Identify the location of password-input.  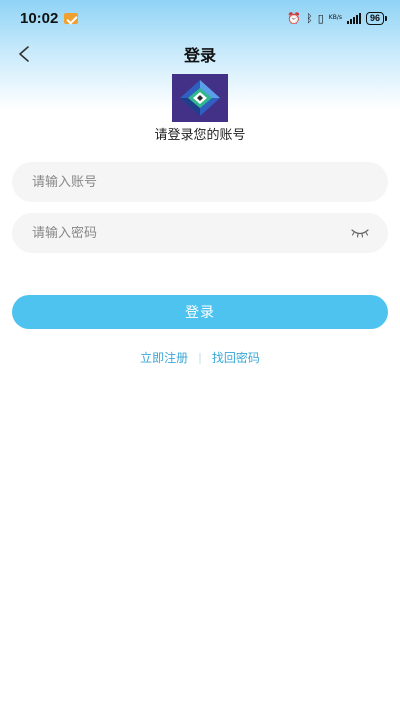
(200, 233).